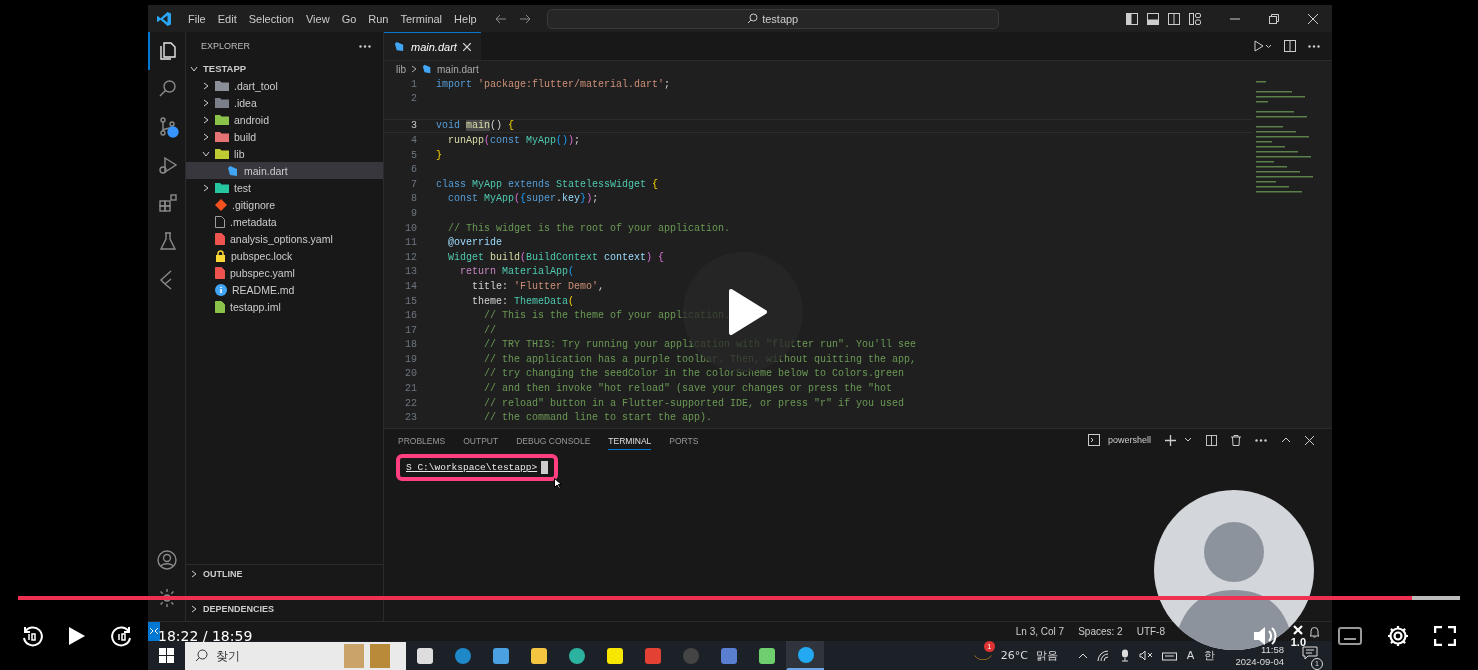 The height and width of the screenshot is (670, 1478). What do you see at coordinates (1265, 636) in the screenshot?
I see `volume-icon` at bounding box center [1265, 636].